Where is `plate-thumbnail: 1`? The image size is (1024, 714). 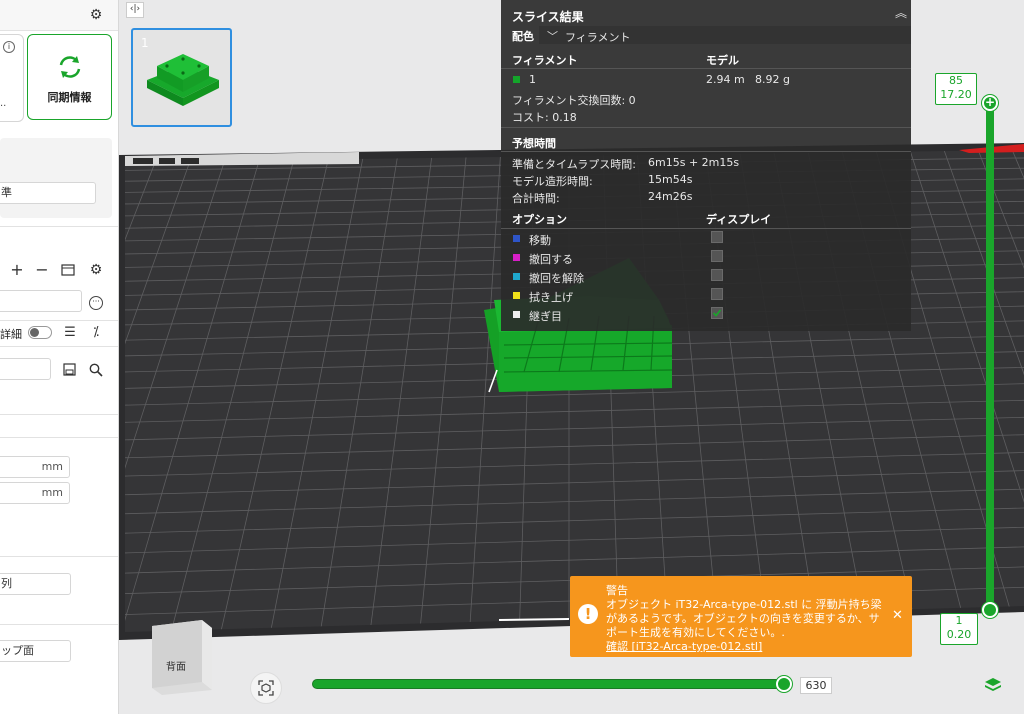 plate-thumbnail: 1 is located at coordinates (181, 77).